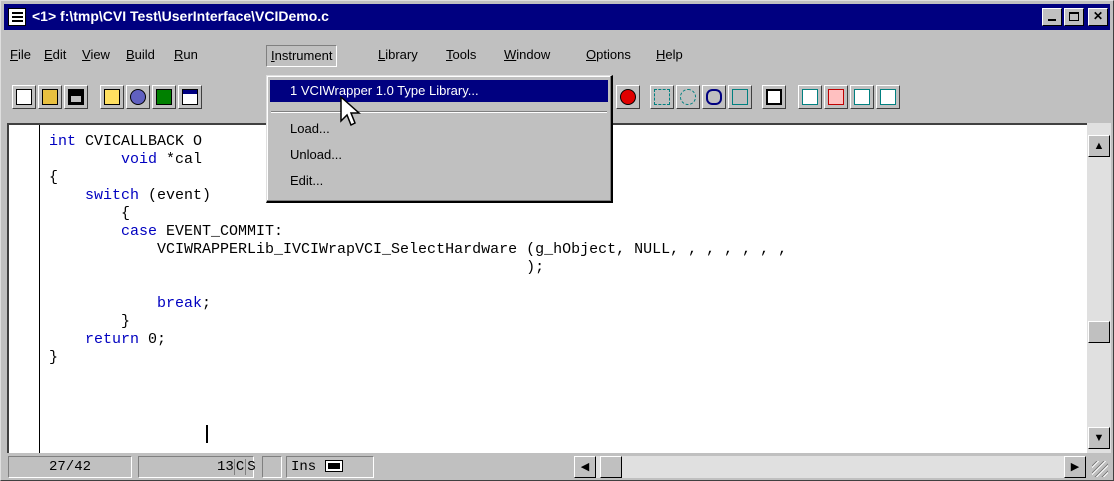 The height and width of the screenshot is (481, 1114). I want to click on tools-button, so click(138, 97).